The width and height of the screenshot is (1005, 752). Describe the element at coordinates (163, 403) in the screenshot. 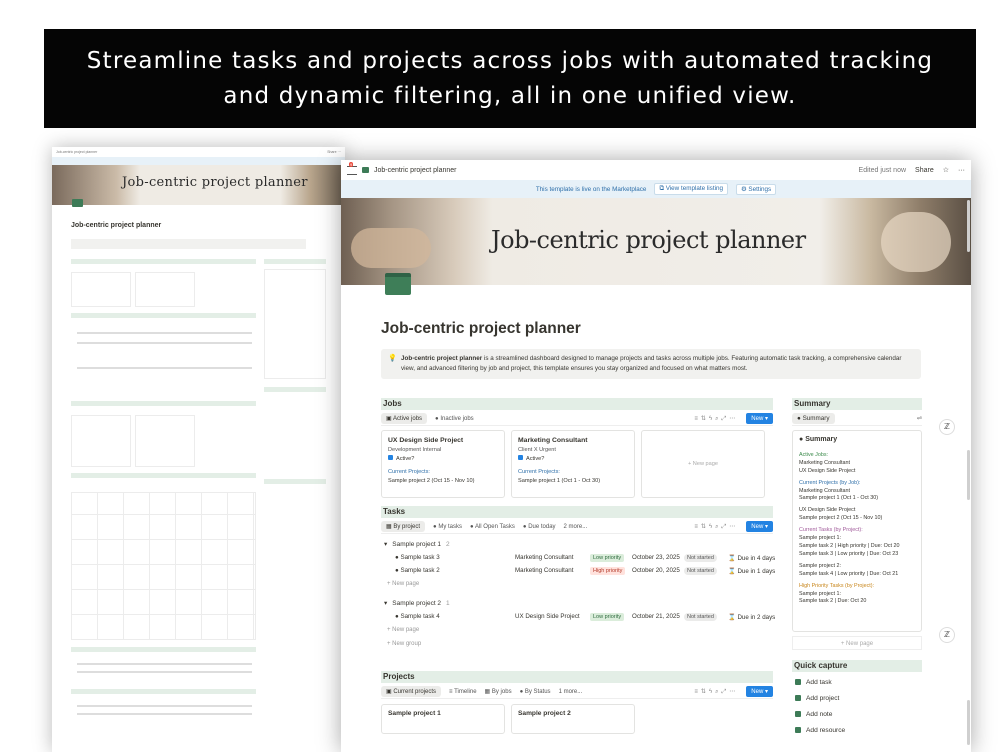

I see `back-projects-section` at that location.